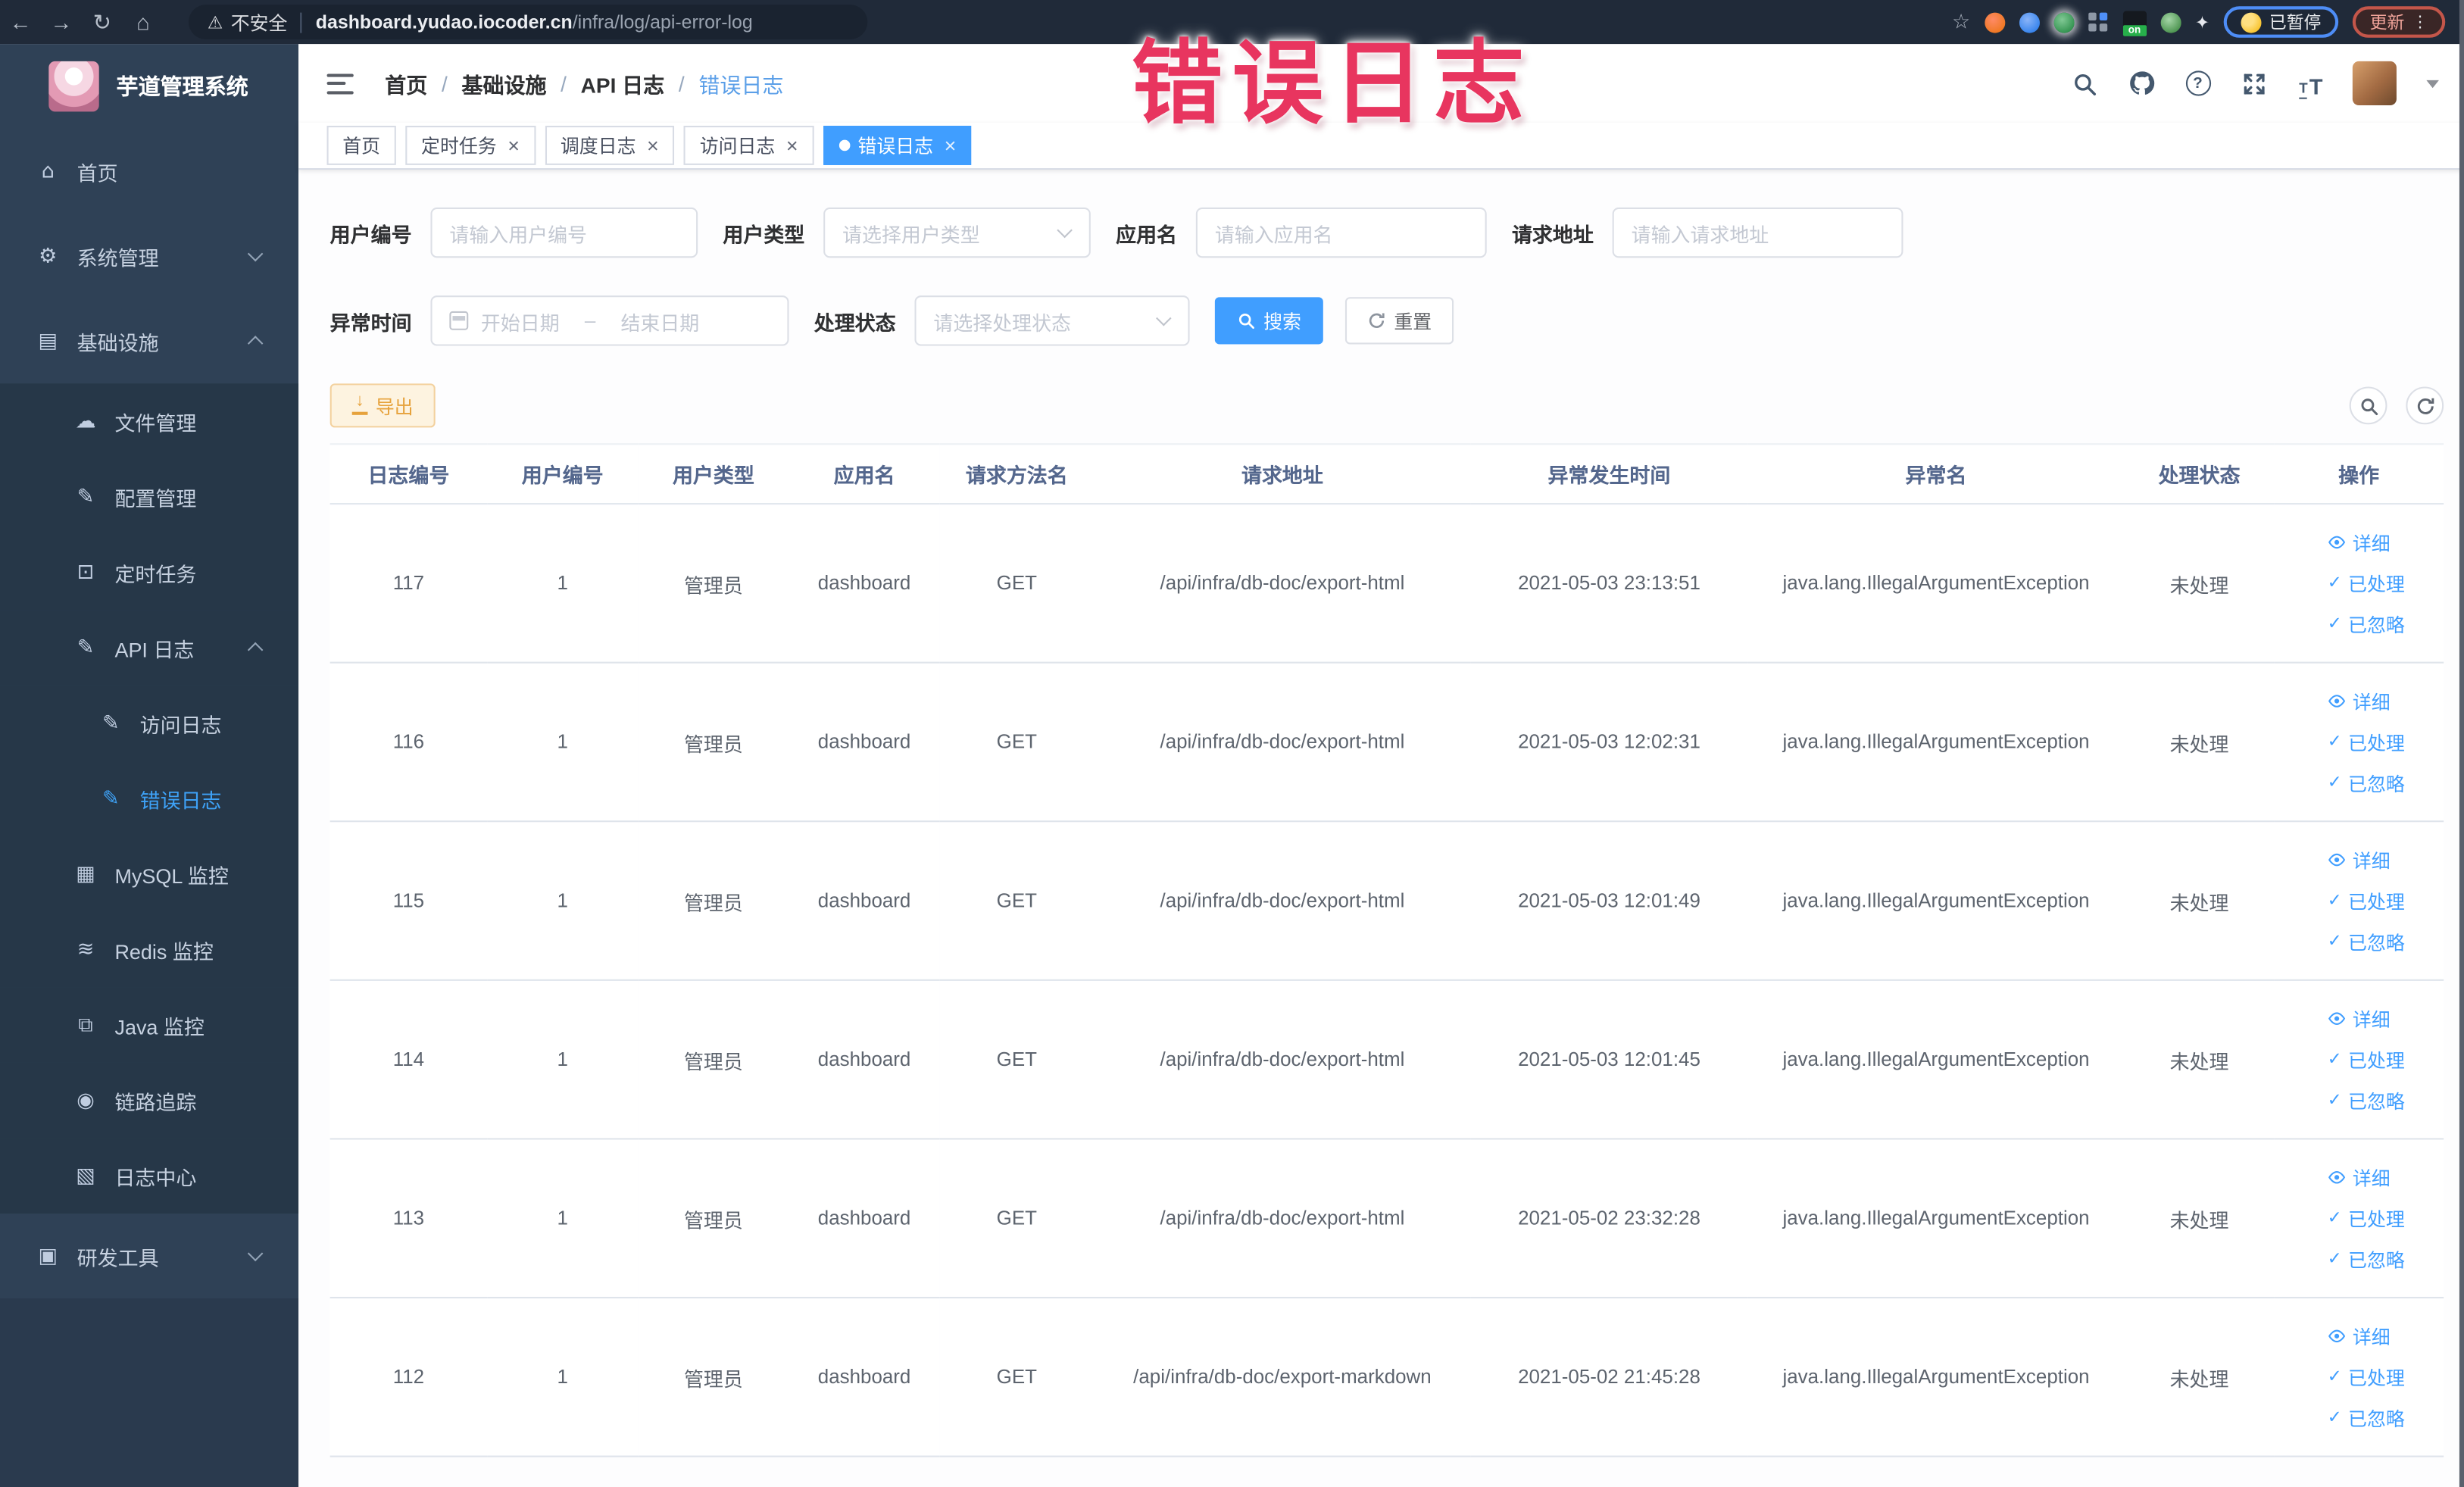 The image size is (2464, 1487). I want to click on tab-error-log: 错误日志 ×, so click(898, 145).